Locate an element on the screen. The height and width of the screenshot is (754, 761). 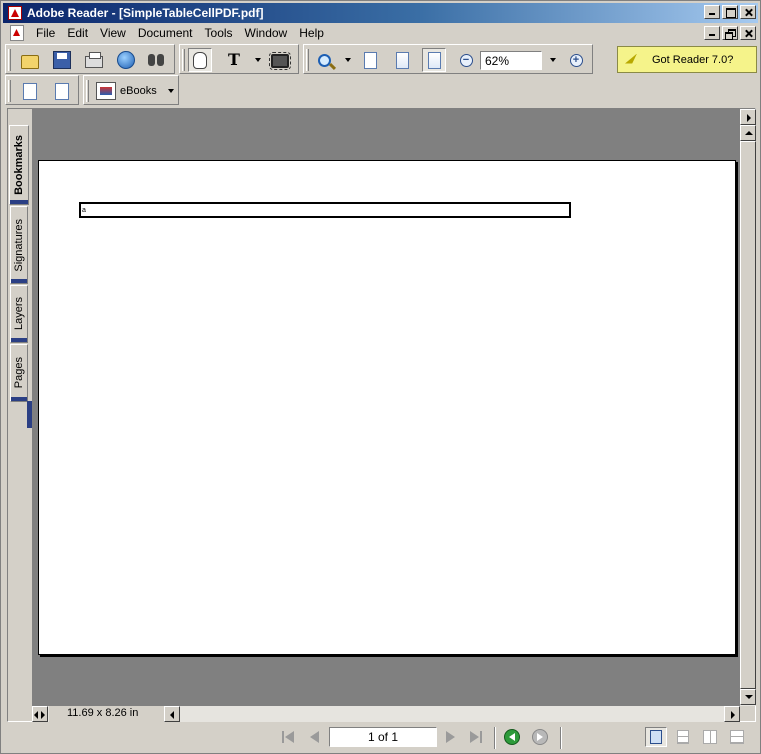
doc-close-button is located at coordinates (748, 33).